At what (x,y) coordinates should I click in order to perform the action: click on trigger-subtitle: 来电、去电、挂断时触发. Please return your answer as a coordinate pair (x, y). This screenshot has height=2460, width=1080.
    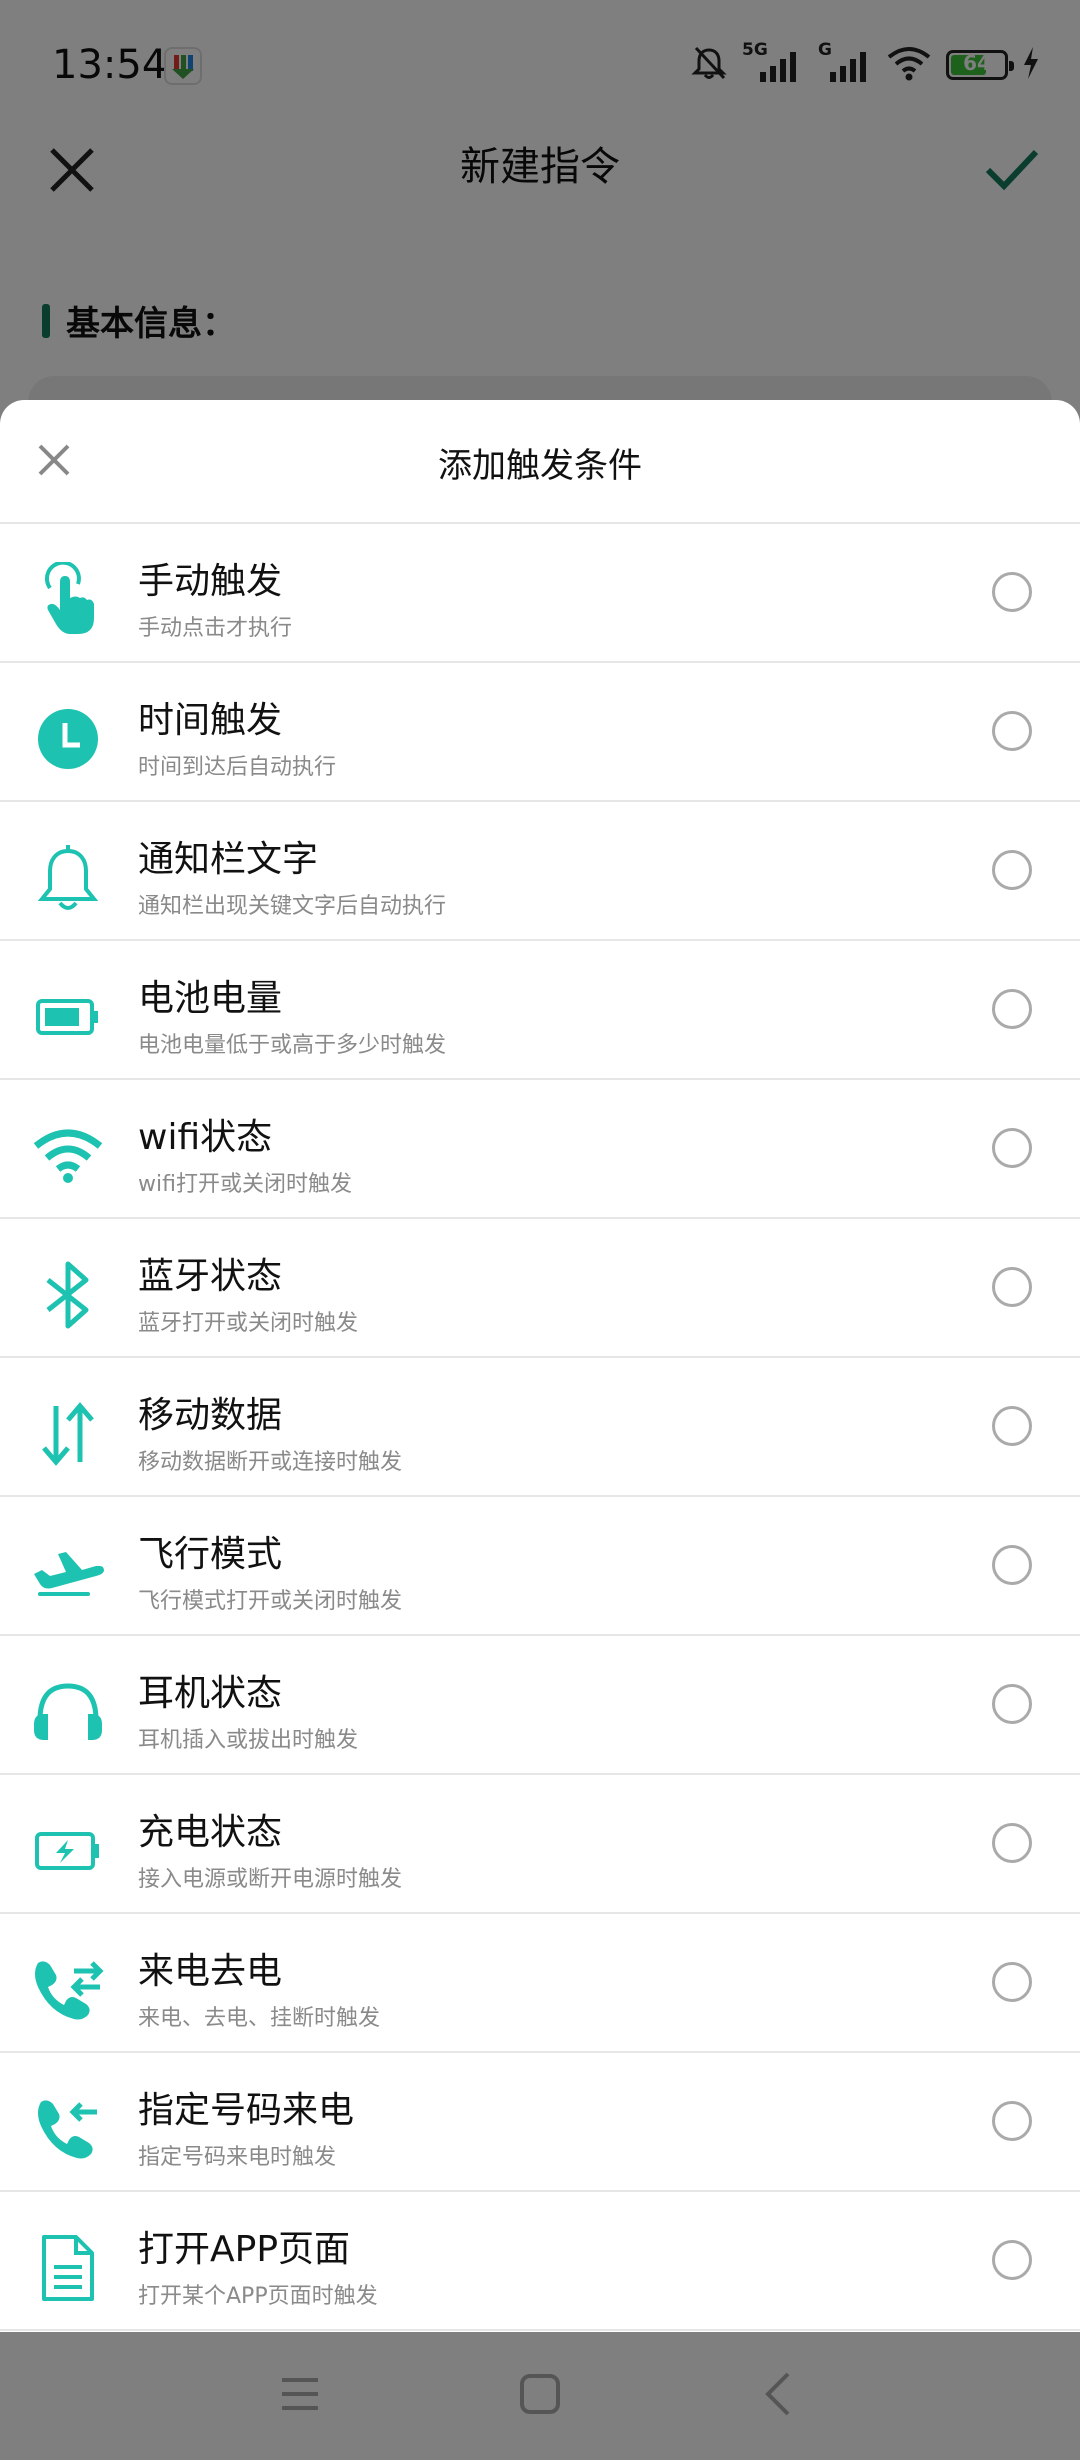
    Looking at the image, I should click on (259, 2018).